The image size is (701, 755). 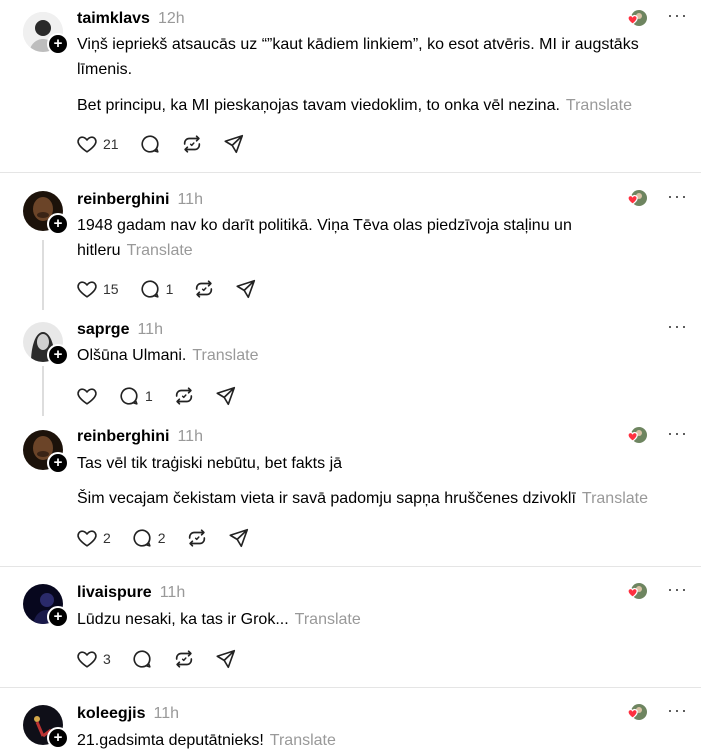 What do you see at coordinates (171, 18) in the screenshot?
I see `timestamp: 12h` at bounding box center [171, 18].